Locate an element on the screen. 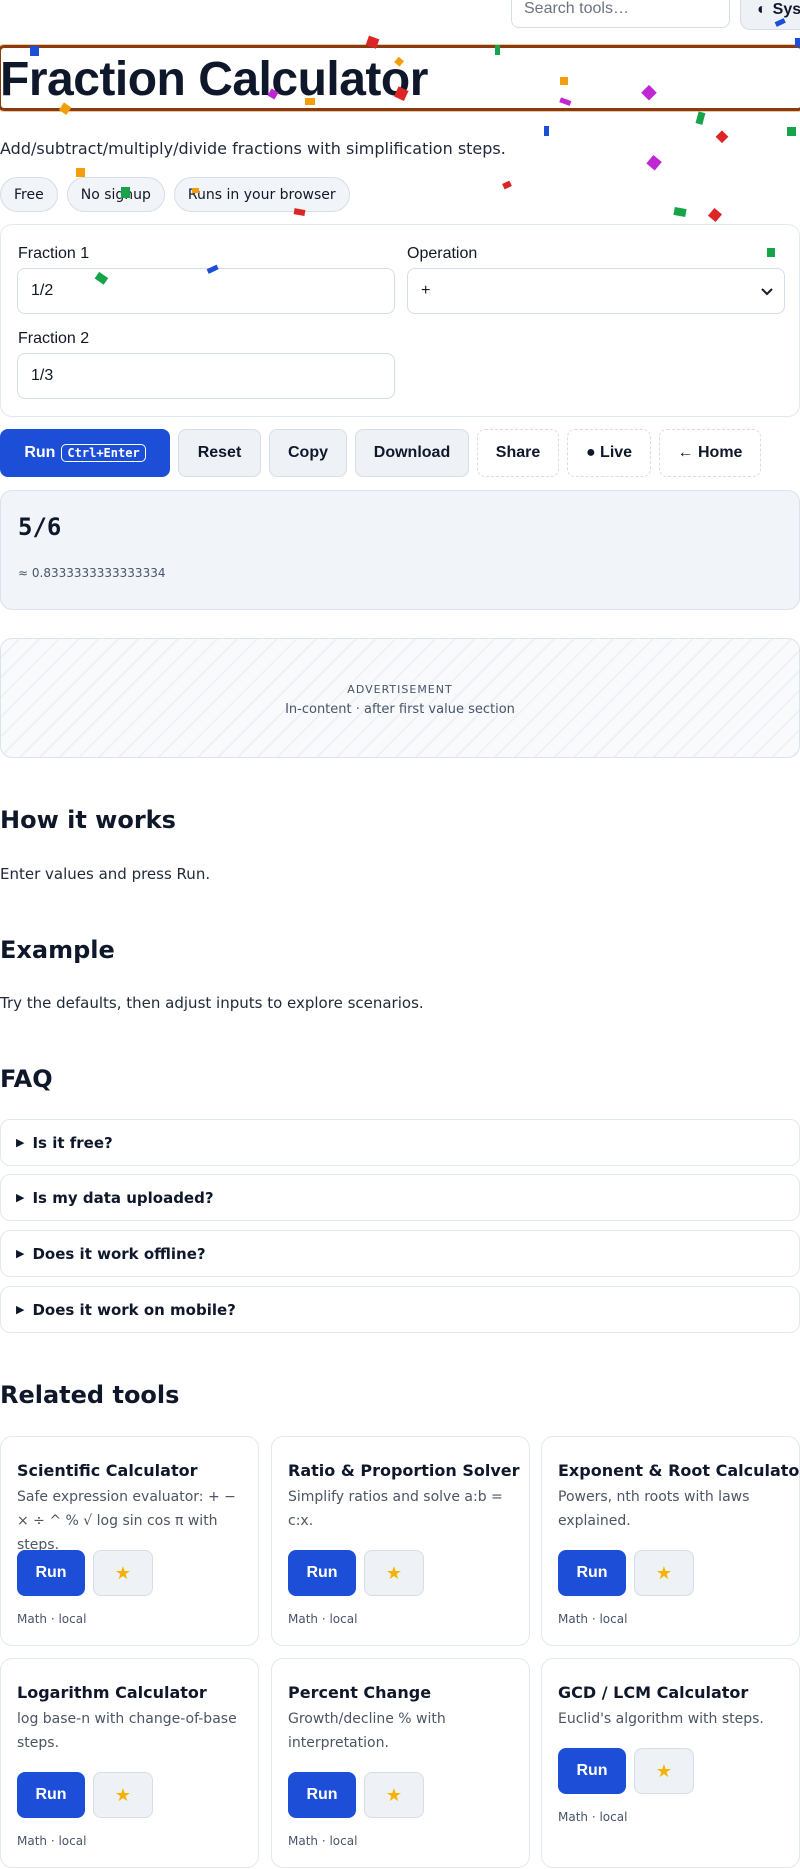  tool-title: GCD / LCM Calculator is located at coordinates (653, 1692).